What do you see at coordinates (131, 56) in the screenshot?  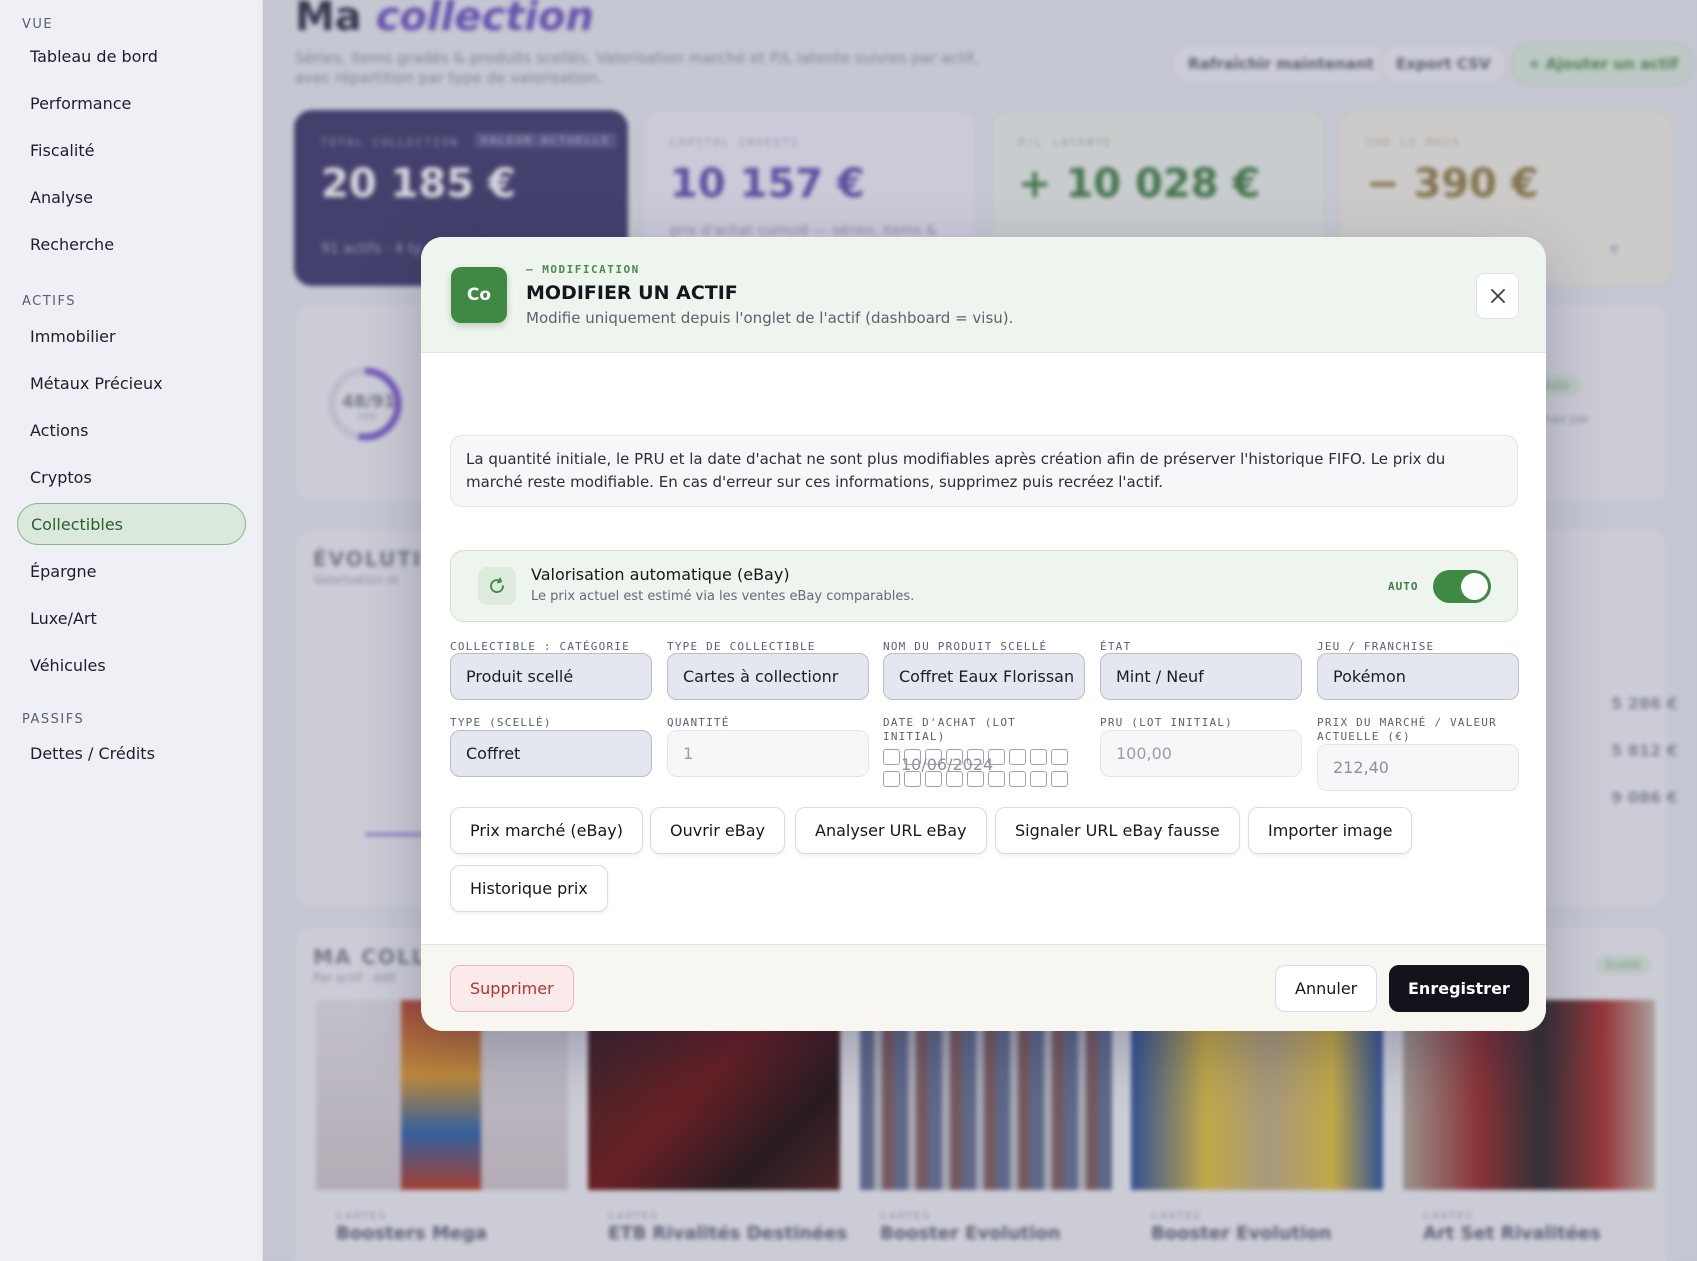 I see `sidebar-item-tableau-de-bord: Tableau de bord` at bounding box center [131, 56].